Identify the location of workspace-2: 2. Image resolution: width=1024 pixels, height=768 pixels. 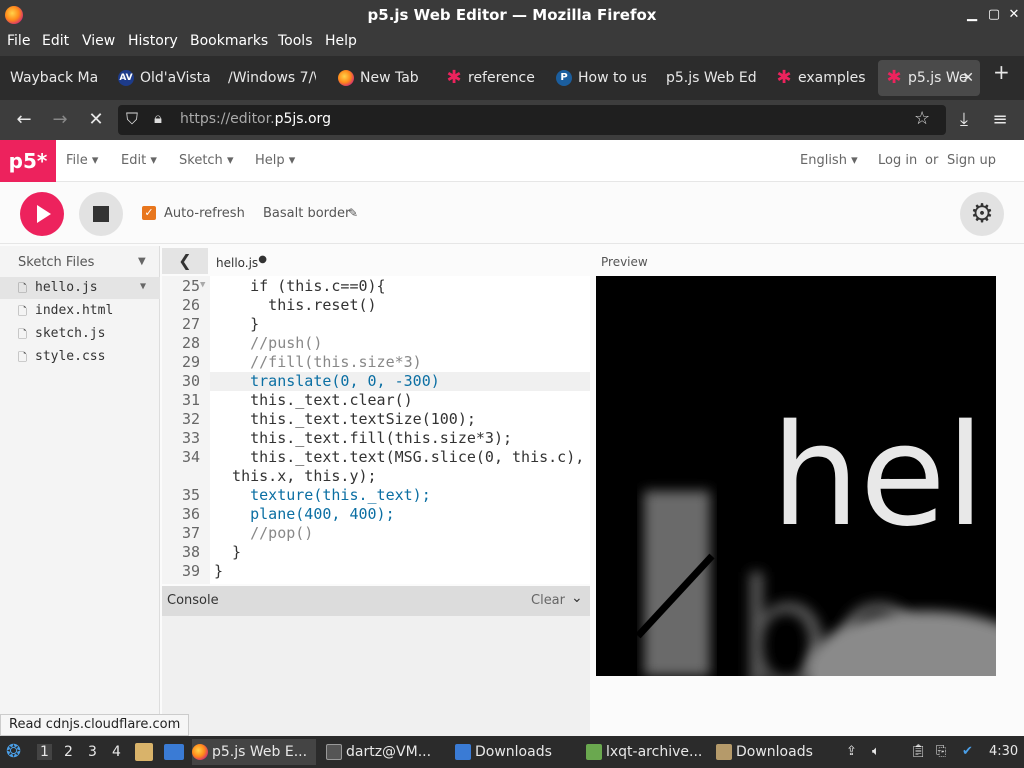
(68, 752).